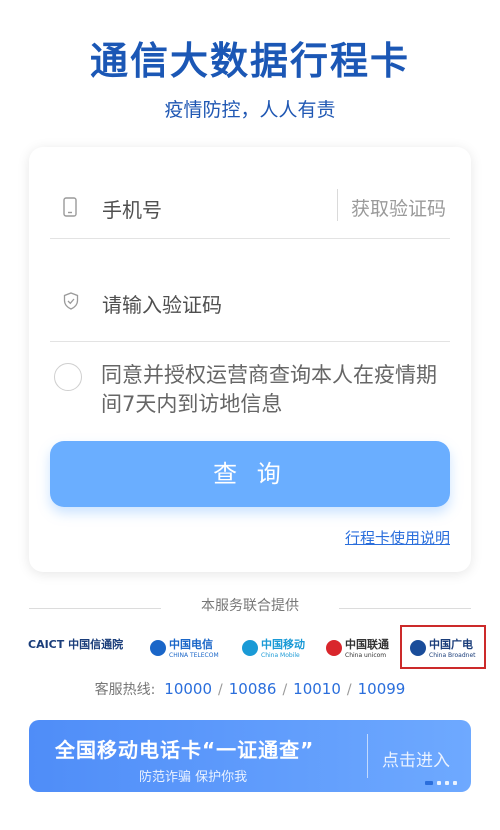 This screenshot has width=500, height=830. Describe the element at coordinates (253, 689) in the screenshot. I see `hotline-number: 10086` at that location.